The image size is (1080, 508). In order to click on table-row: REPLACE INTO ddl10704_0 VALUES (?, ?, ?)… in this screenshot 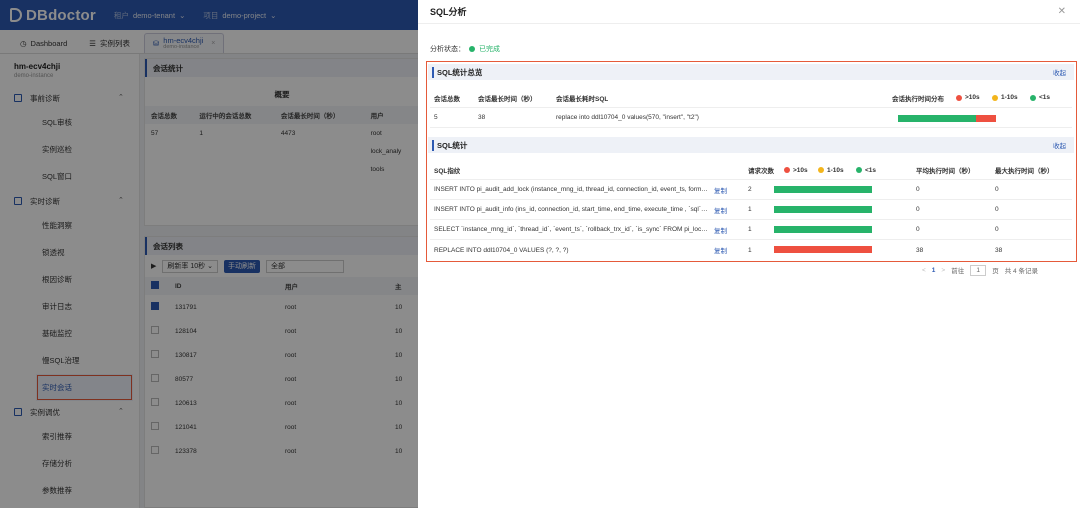, I will do `click(751, 250)`.